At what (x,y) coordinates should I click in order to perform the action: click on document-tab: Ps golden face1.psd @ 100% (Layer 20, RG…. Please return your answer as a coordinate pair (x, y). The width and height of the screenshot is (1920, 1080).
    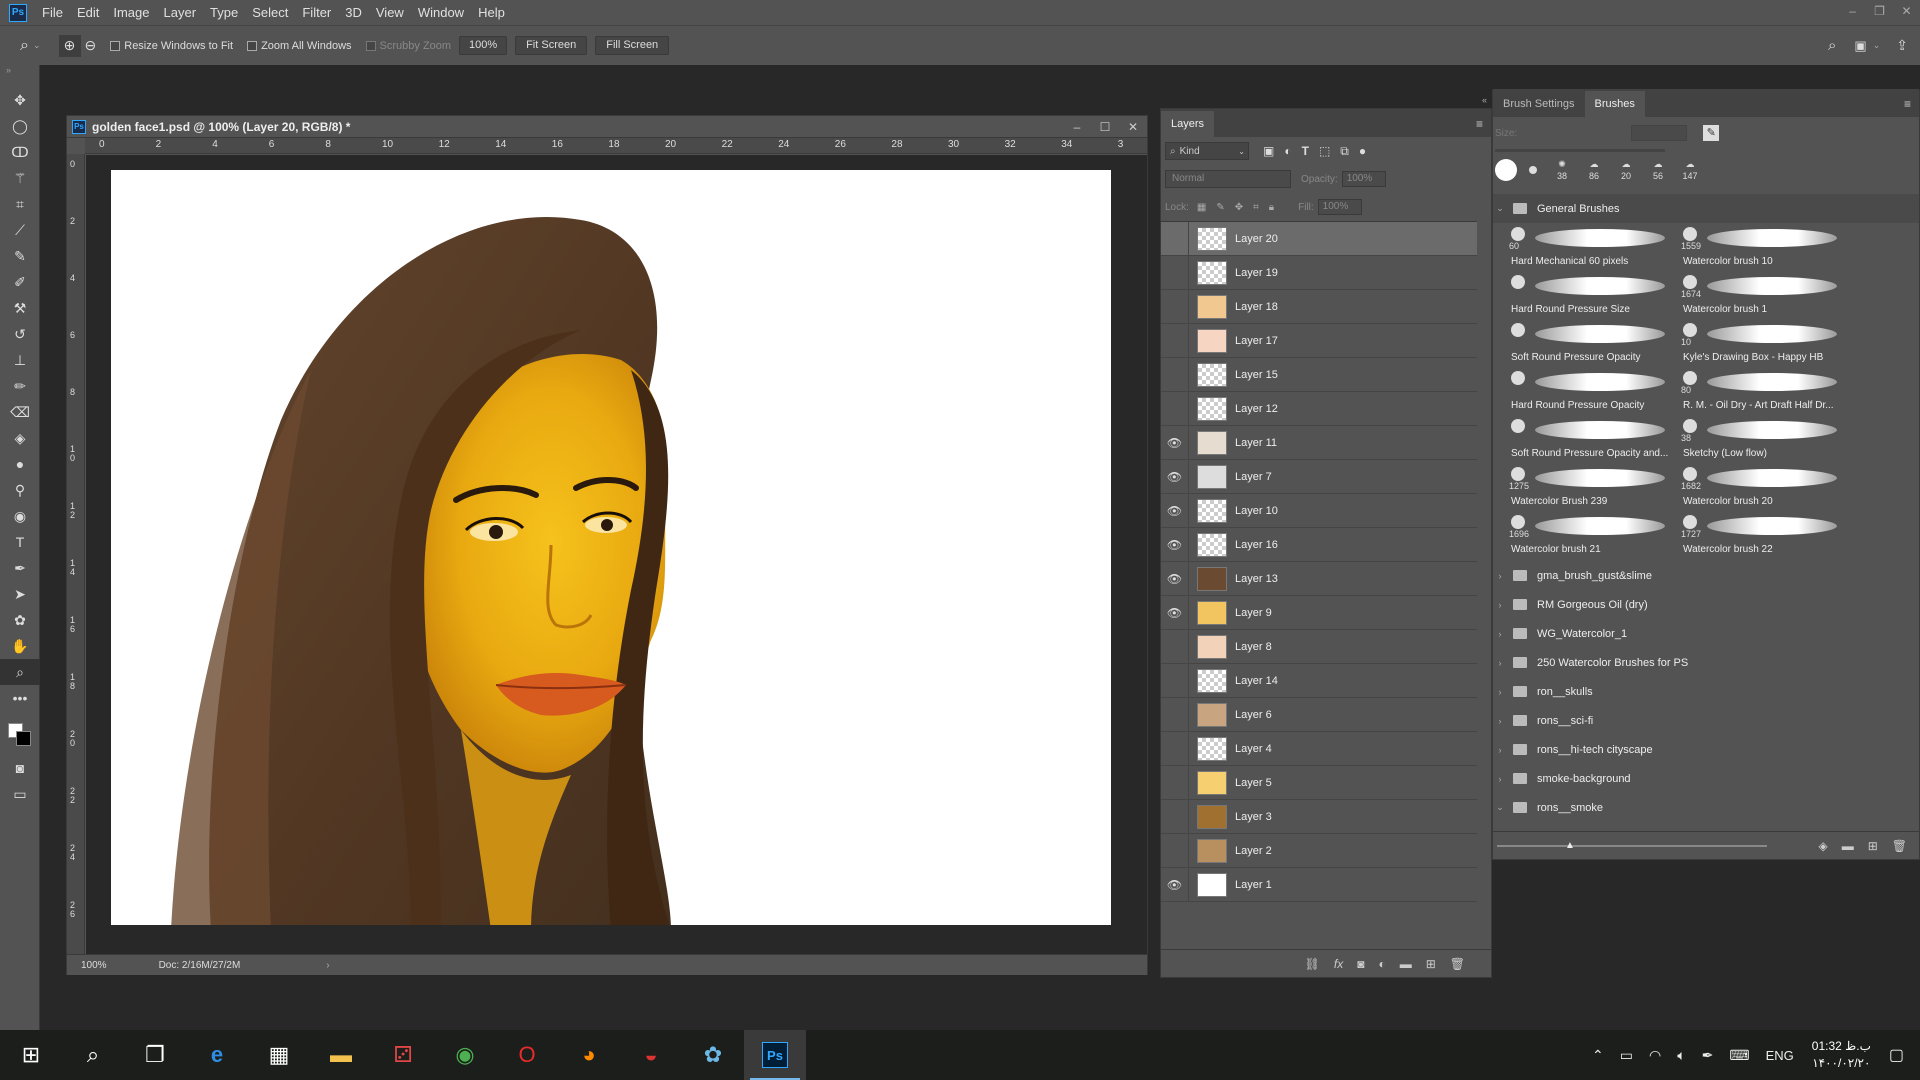
    Looking at the image, I should click on (607, 127).